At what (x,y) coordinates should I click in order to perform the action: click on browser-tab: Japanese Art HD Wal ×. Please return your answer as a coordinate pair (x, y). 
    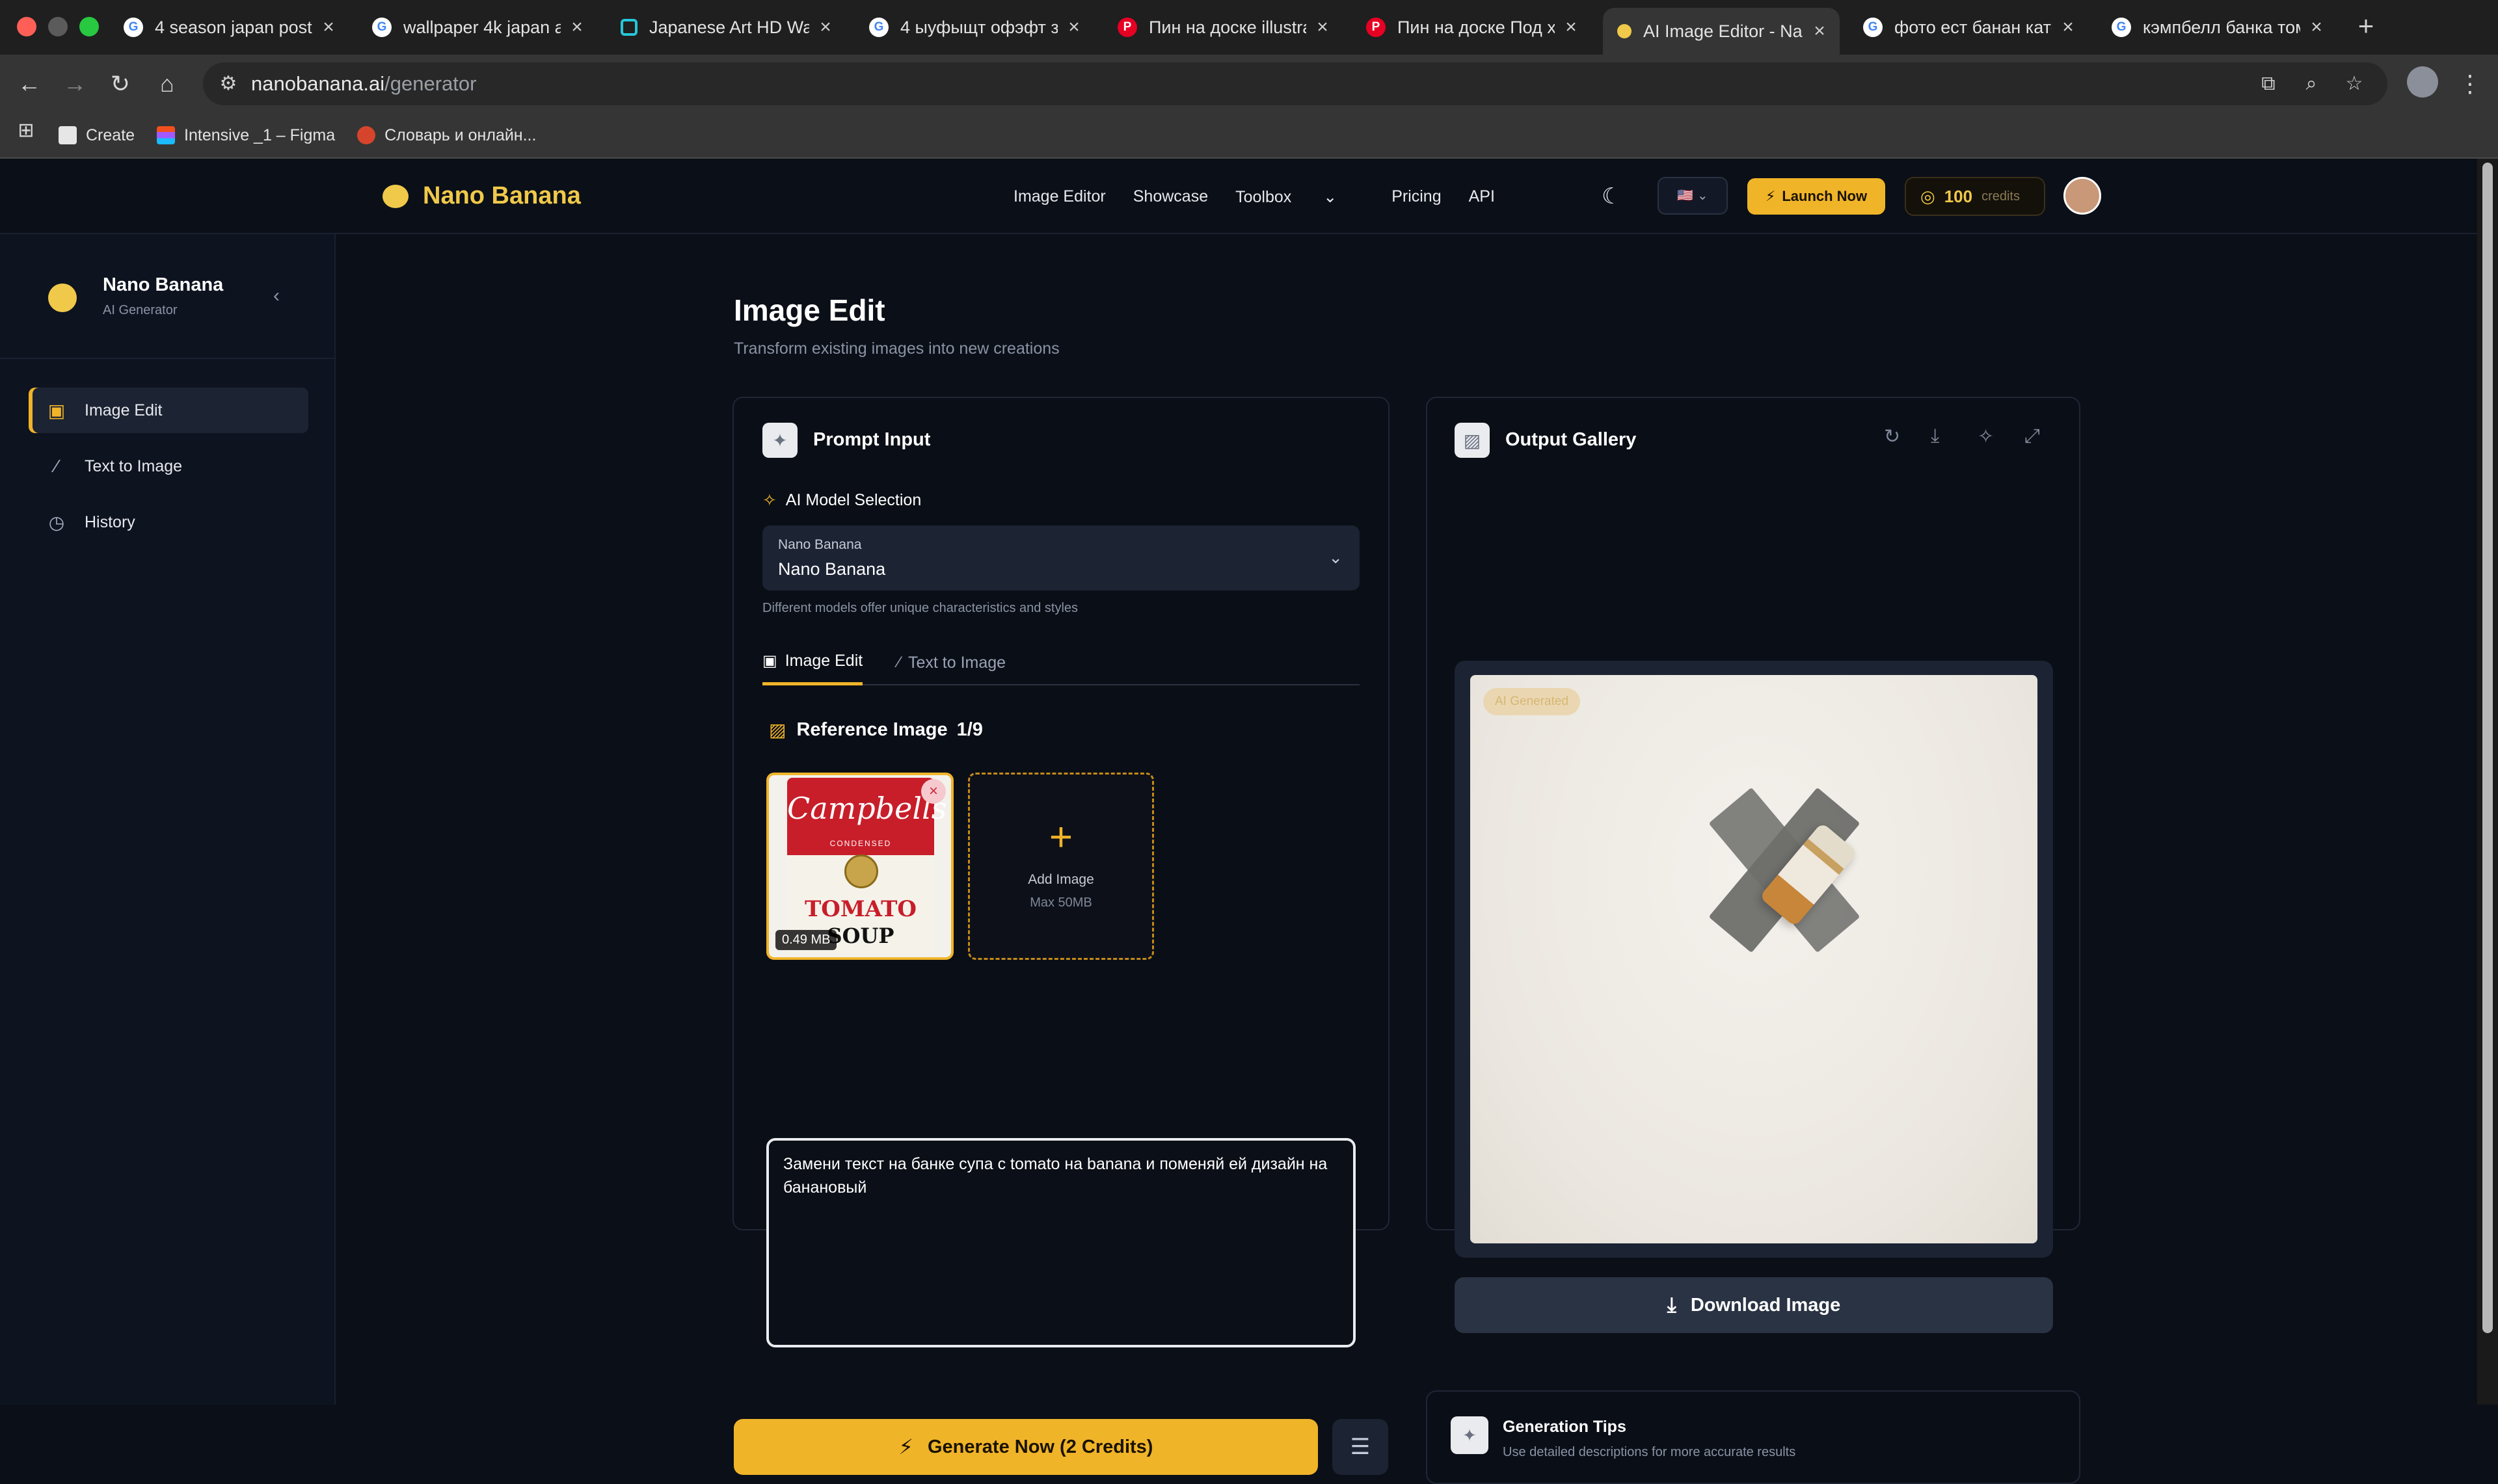
    Looking at the image, I should click on (727, 27).